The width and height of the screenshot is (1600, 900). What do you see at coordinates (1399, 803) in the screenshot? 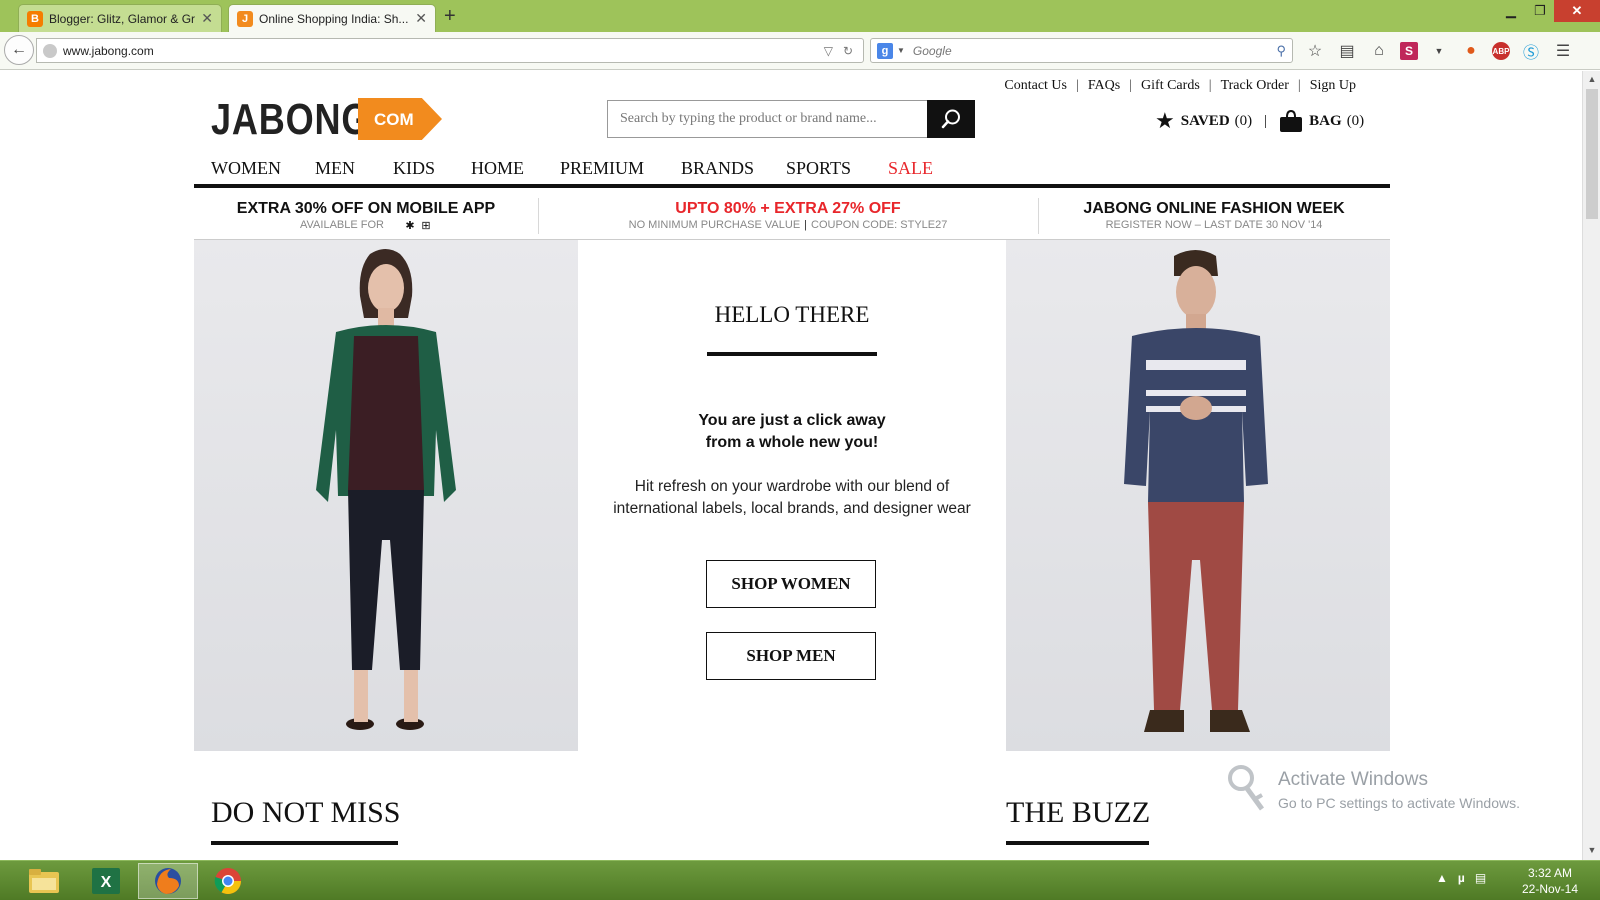
I see `watermark-subtitle: Go to PC settings to activate Windows.` at bounding box center [1399, 803].